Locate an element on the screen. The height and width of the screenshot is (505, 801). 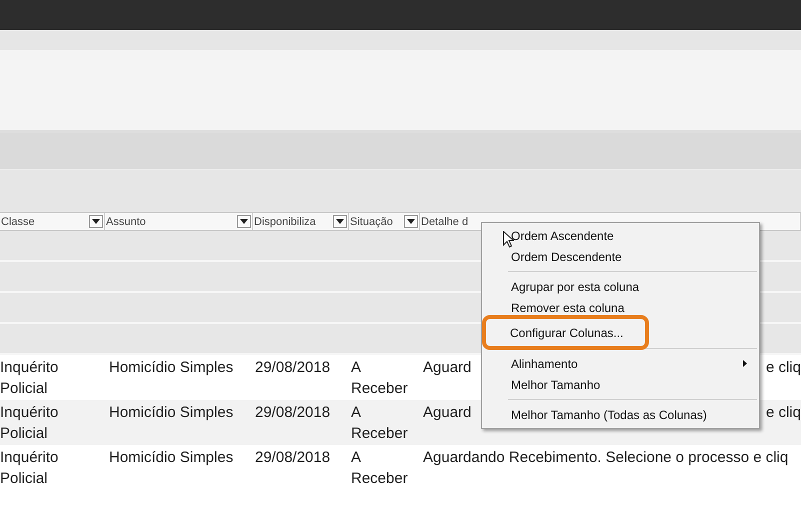
menu-item: Remover esta coluna is located at coordinates (620, 307).